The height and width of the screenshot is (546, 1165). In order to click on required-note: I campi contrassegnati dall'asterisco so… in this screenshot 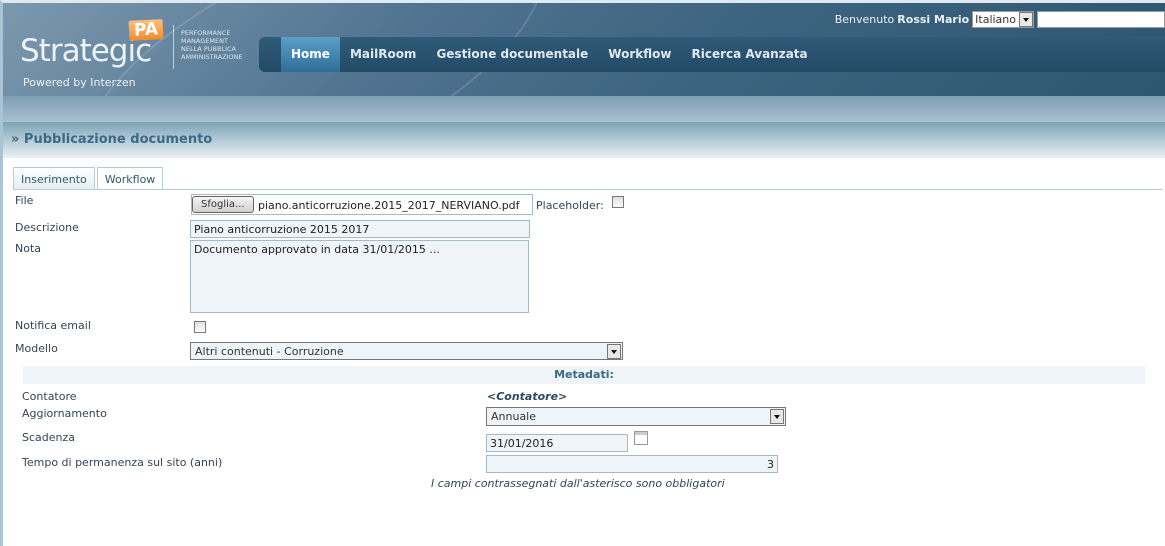, I will do `click(578, 483)`.